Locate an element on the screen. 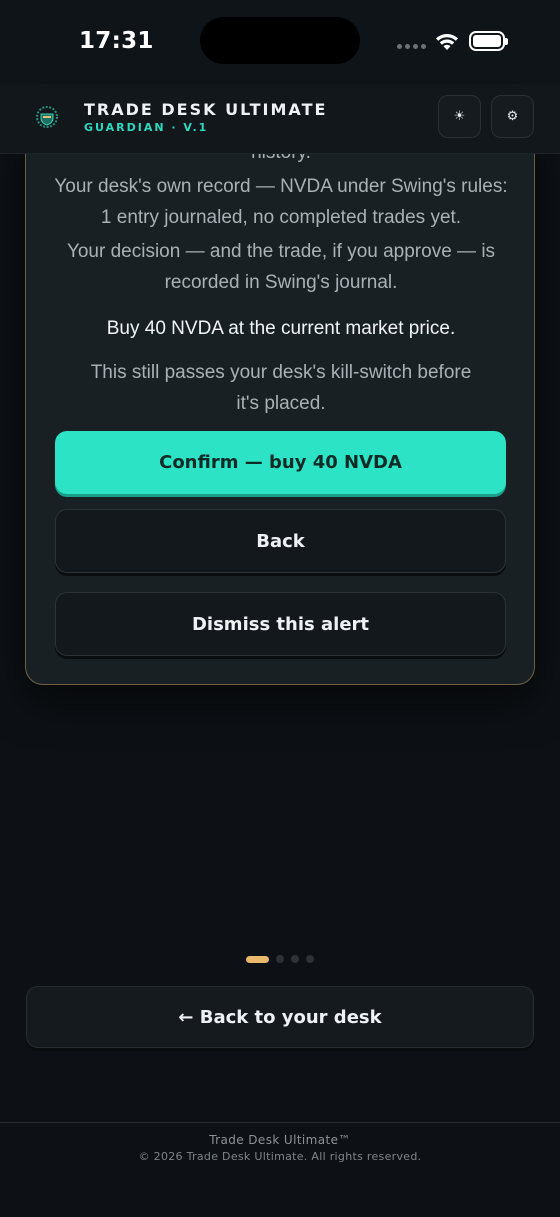  sun-icon: ☀ is located at coordinates (459, 116).